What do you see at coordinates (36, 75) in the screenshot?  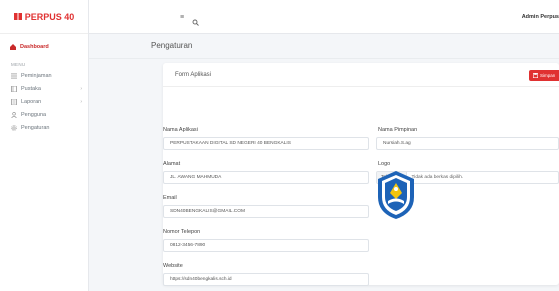 I see `sidebar-item-label: Peminjaman` at bounding box center [36, 75].